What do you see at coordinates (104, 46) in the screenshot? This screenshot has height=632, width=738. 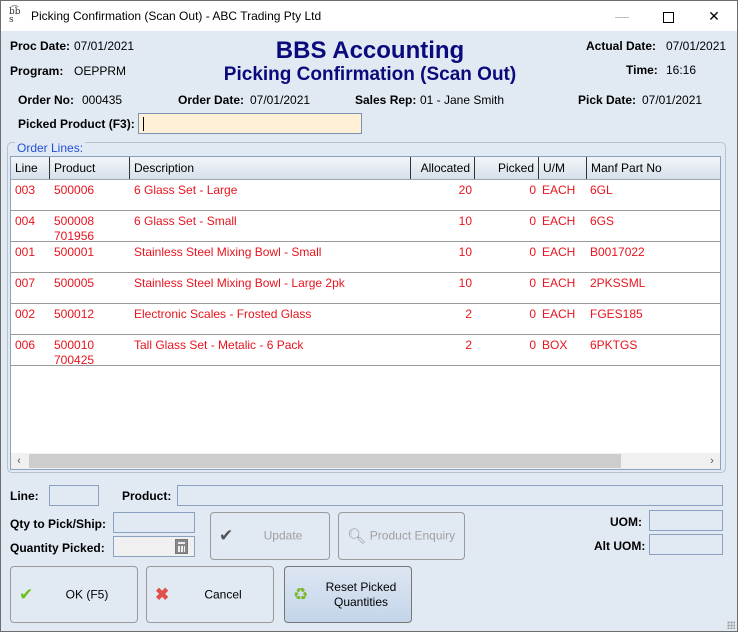 I see `proc-date-value: 07/01/2021` at bounding box center [104, 46].